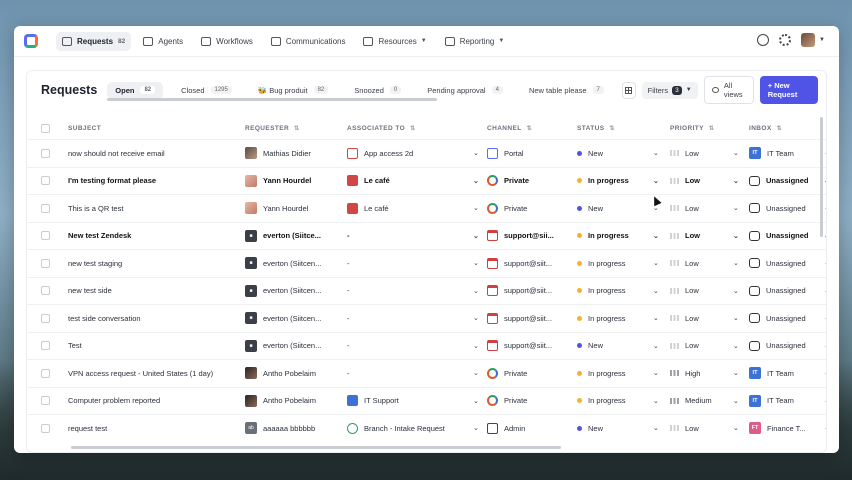 This screenshot has height=480, width=852. Describe the element at coordinates (153, 400) in the screenshot. I see `subject-cell: Computer problem reported` at that location.